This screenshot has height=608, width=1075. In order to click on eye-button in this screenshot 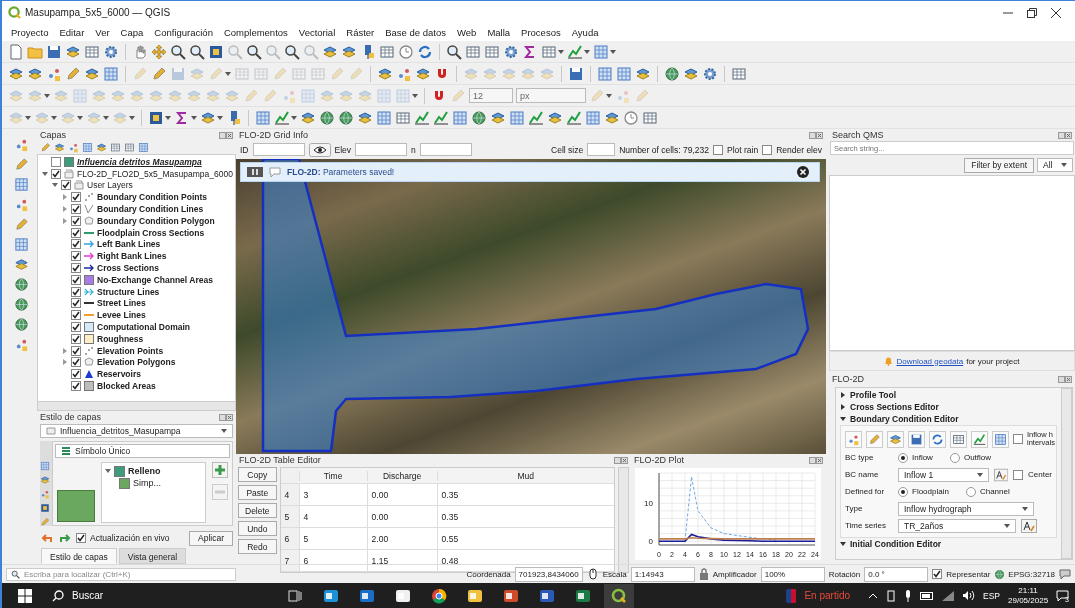, I will do `click(319, 149)`.